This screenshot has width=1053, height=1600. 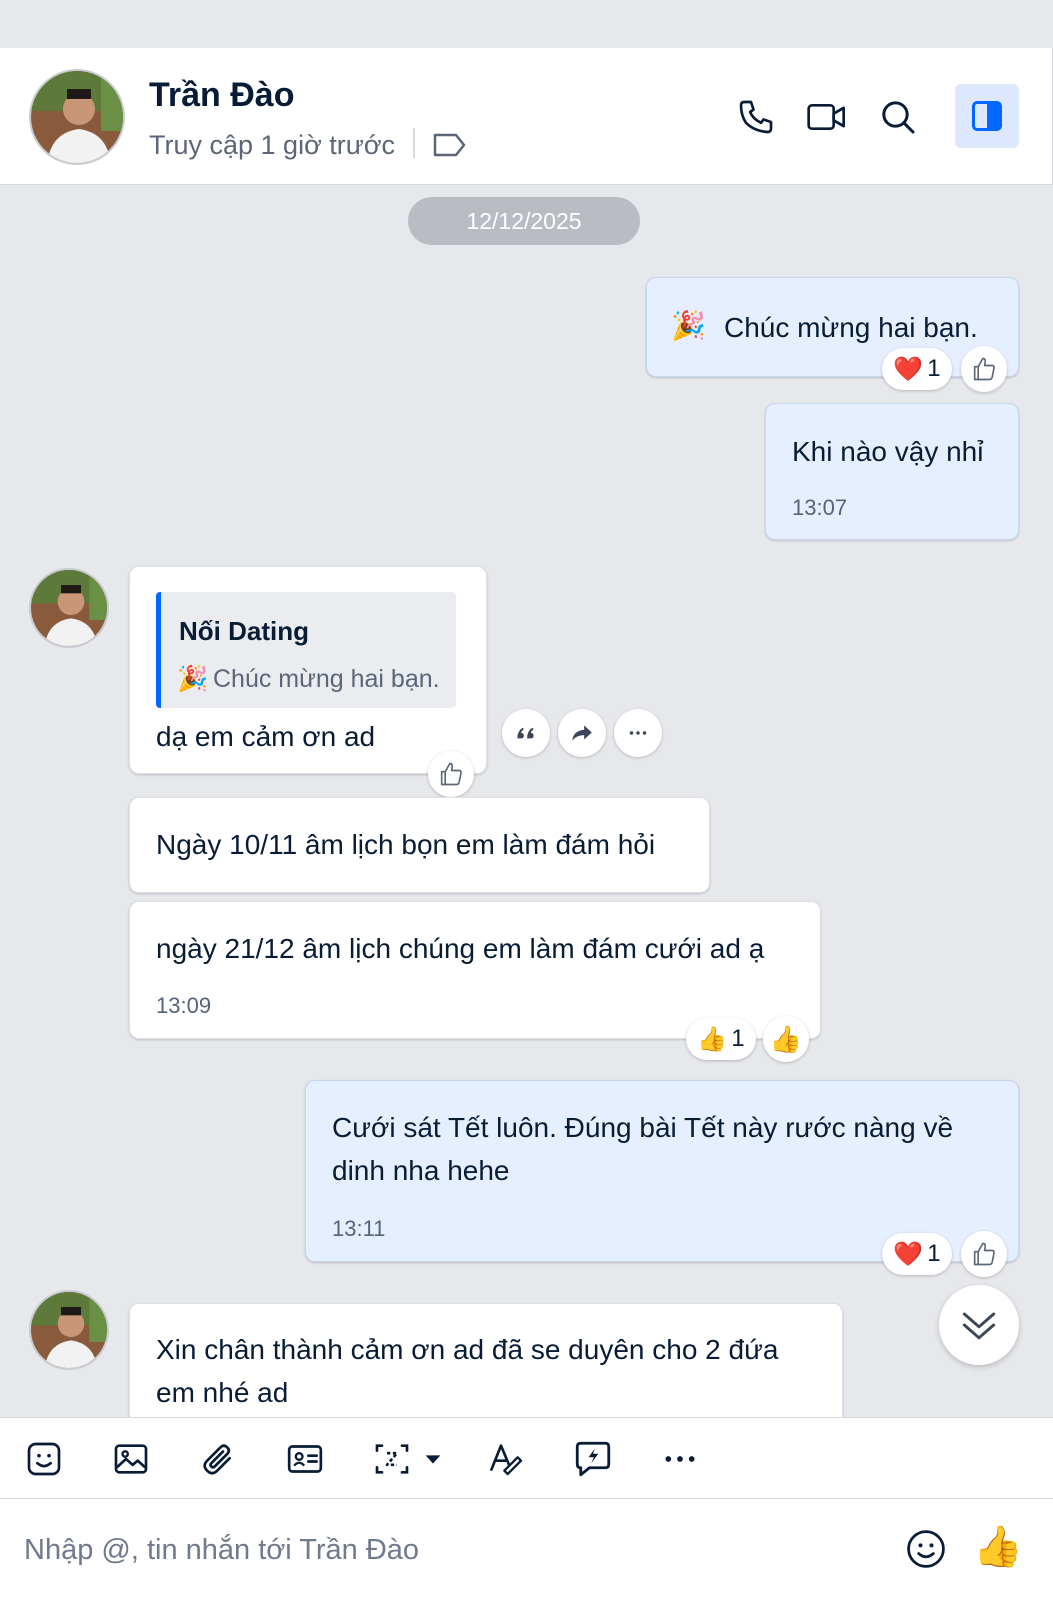 I want to click on message-text-line: em nhé ad, so click(x=222, y=1392).